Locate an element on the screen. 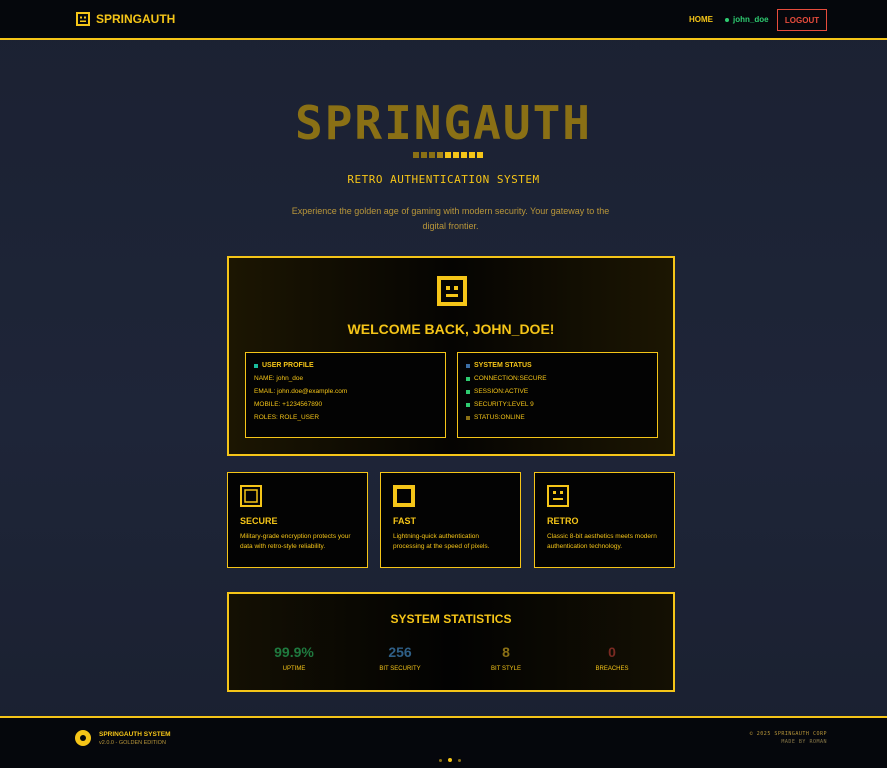 This screenshot has width=887, height=768. footer-copyright: © 2025 SPRINGAUTH CORP is located at coordinates (788, 734).